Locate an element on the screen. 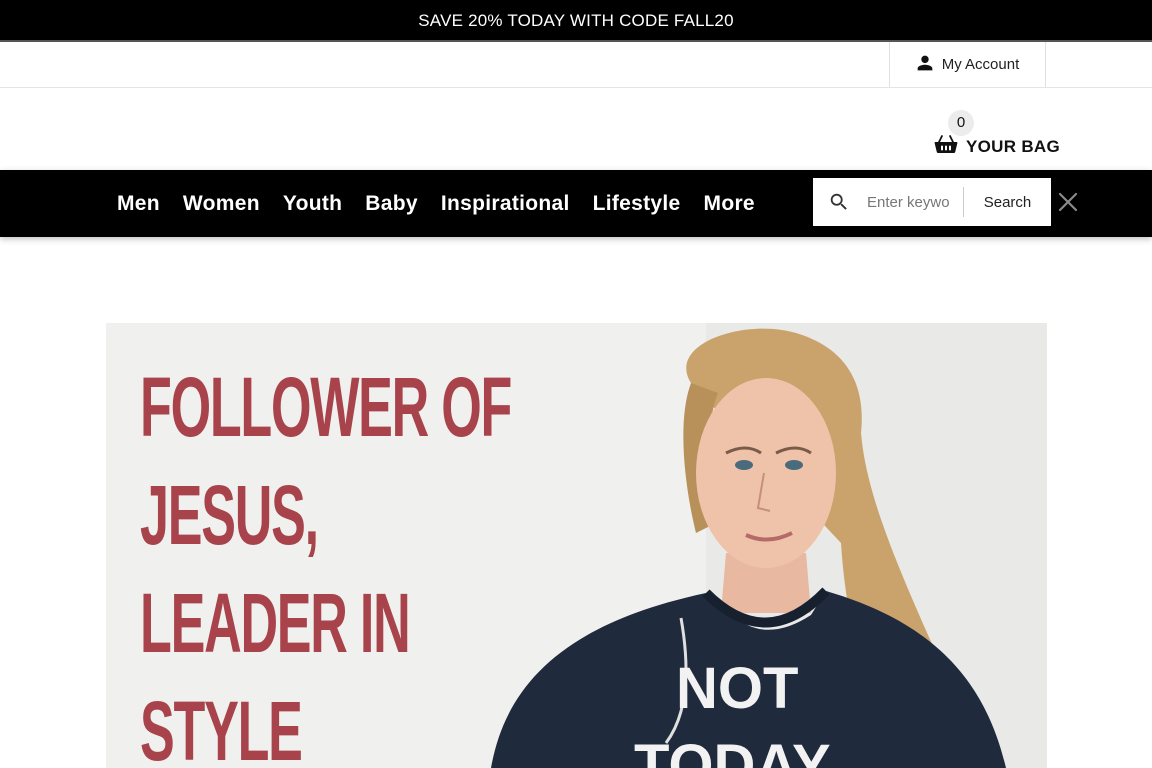  nav-item-lifestyle: Lifestyle is located at coordinates (637, 204).